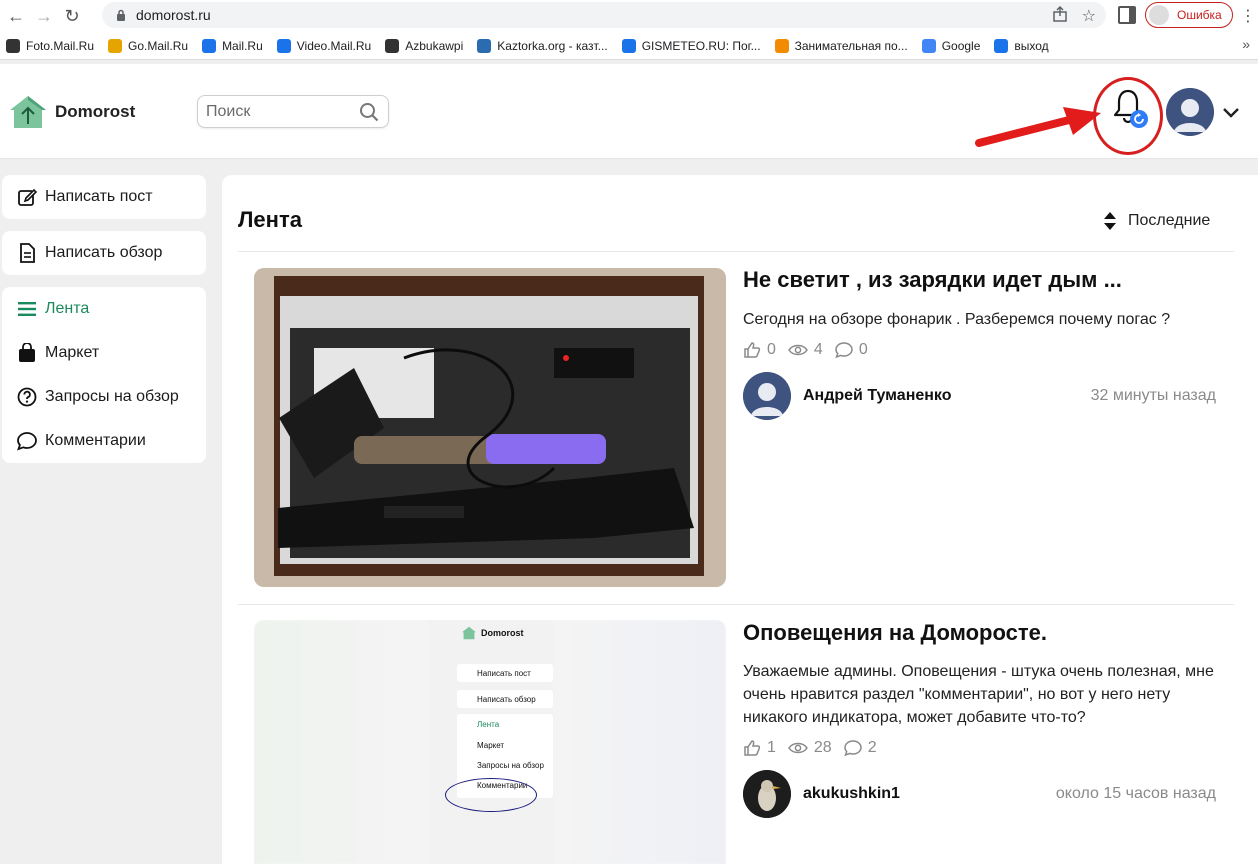  Describe the element at coordinates (1190, 112) in the screenshot. I see `user-avatar` at that location.